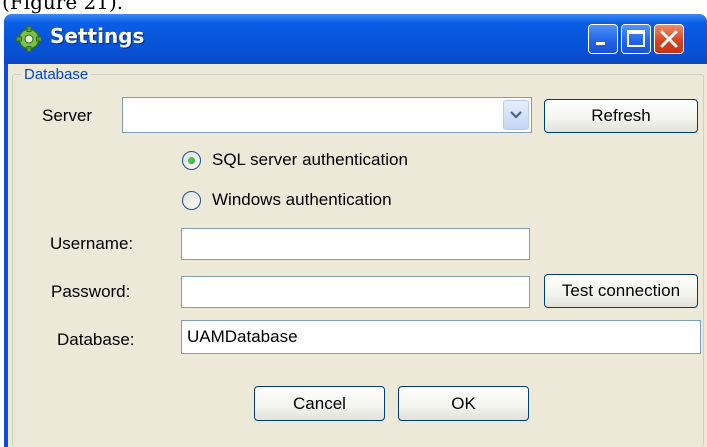  Describe the element at coordinates (355, 292) in the screenshot. I see `password-field` at that location.